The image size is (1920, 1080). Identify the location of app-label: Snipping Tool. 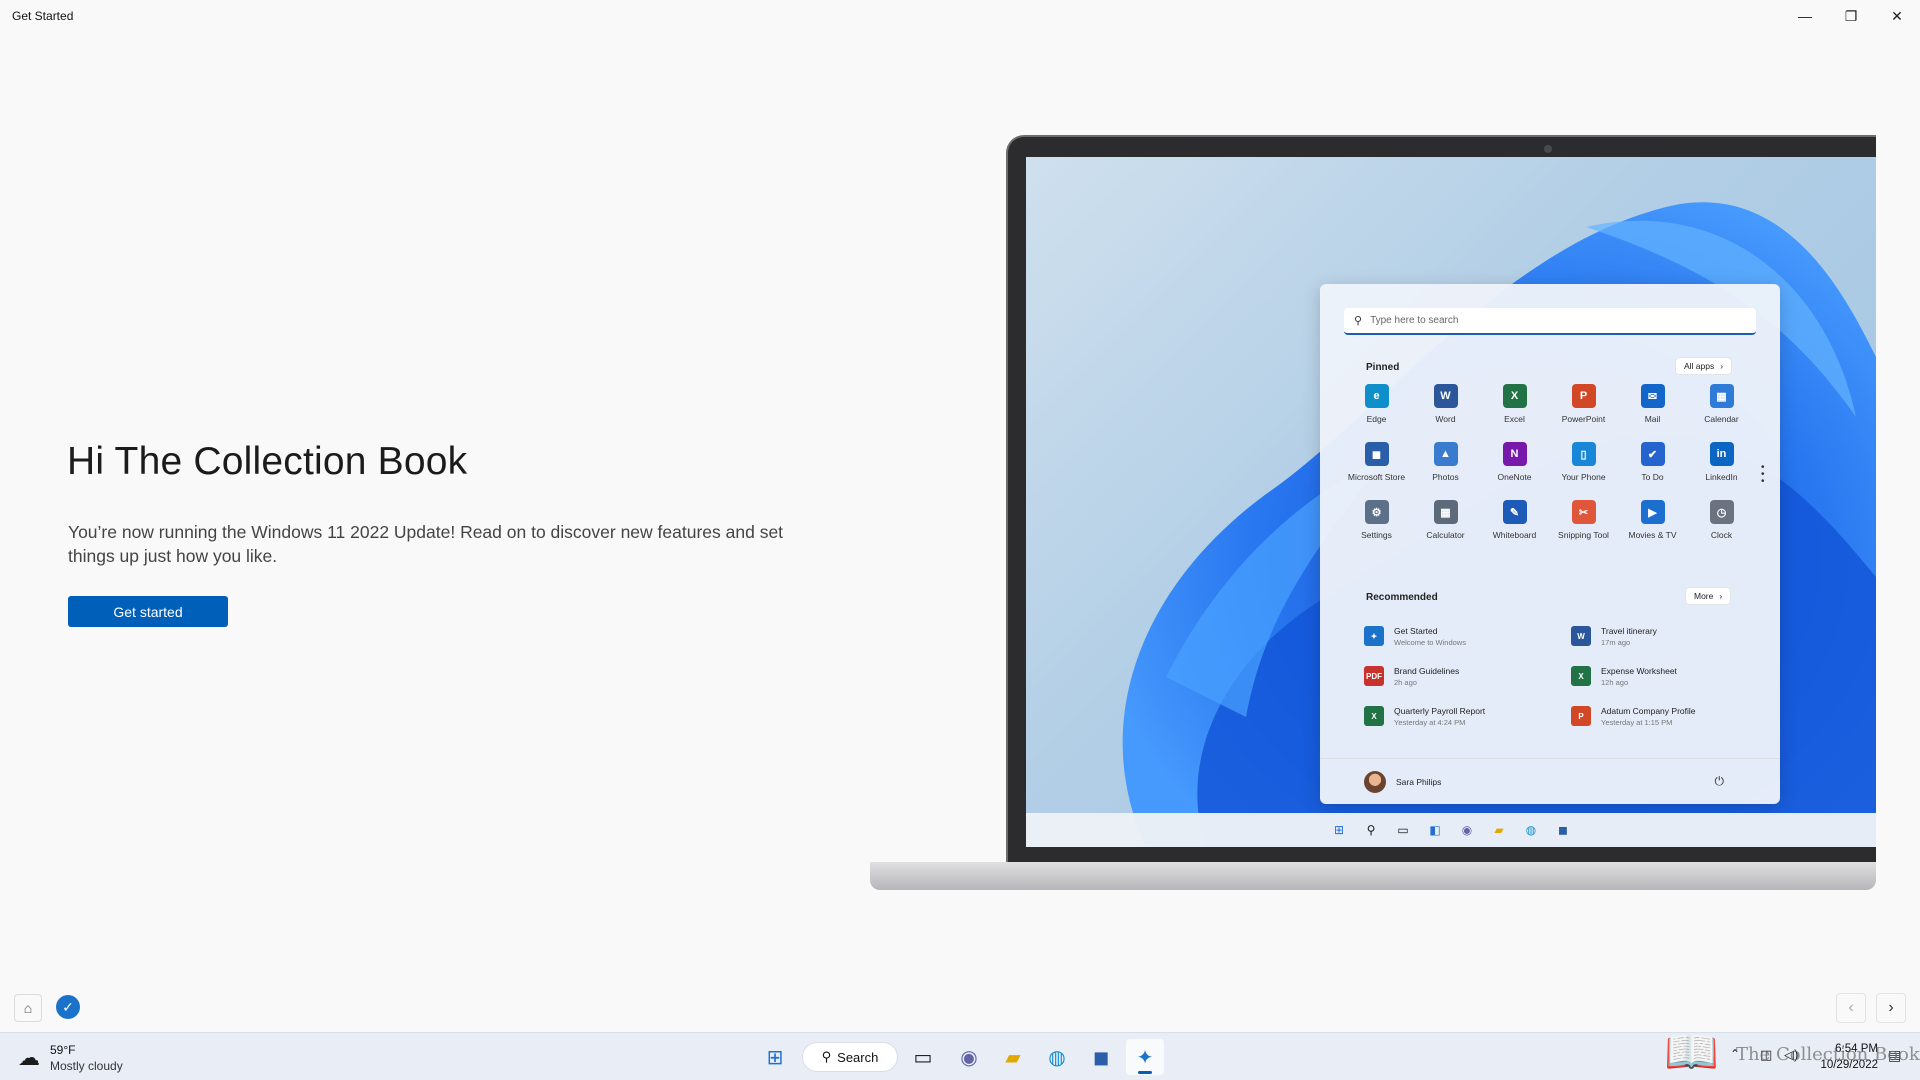
(1583, 535).